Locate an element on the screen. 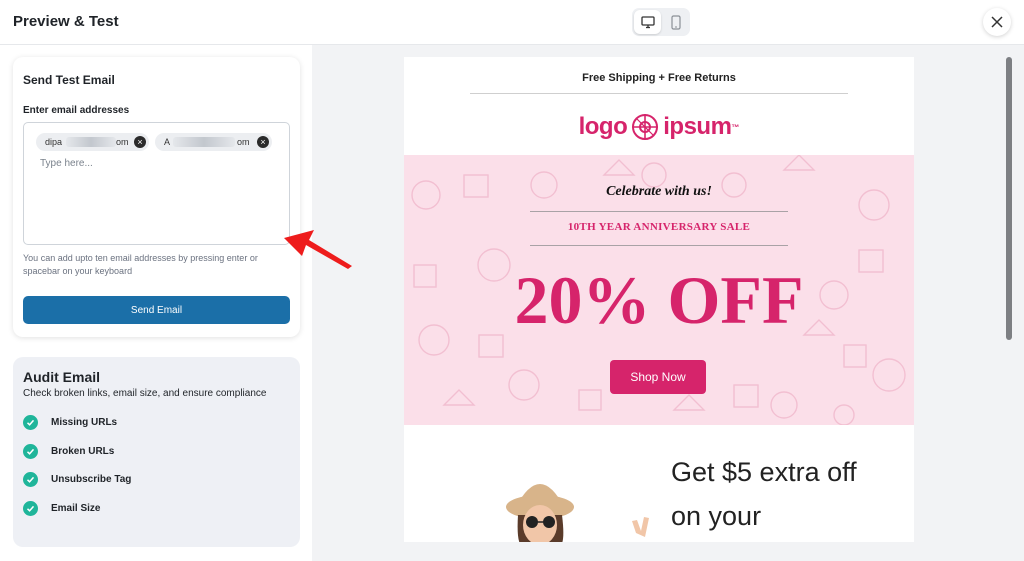 Image resolution: width=1024 pixels, height=561 pixels. smartphone-icon is located at coordinates (675, 22).